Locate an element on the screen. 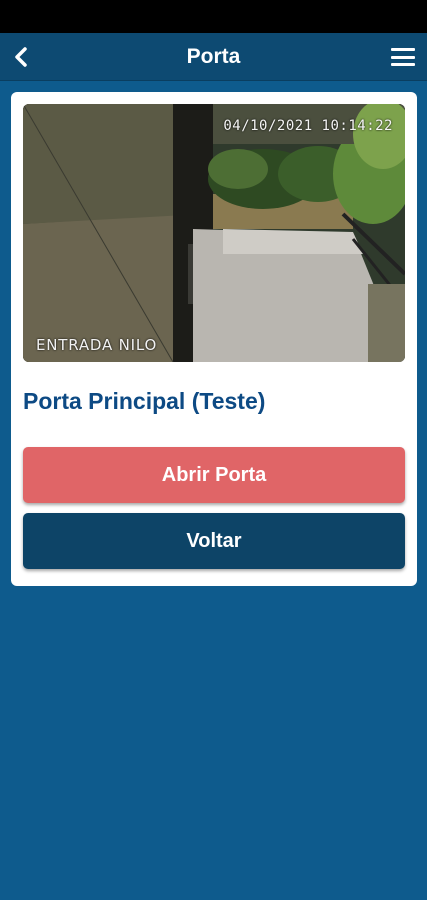  open-door-button: Abrir Porta is located at coordinates (214, 475).